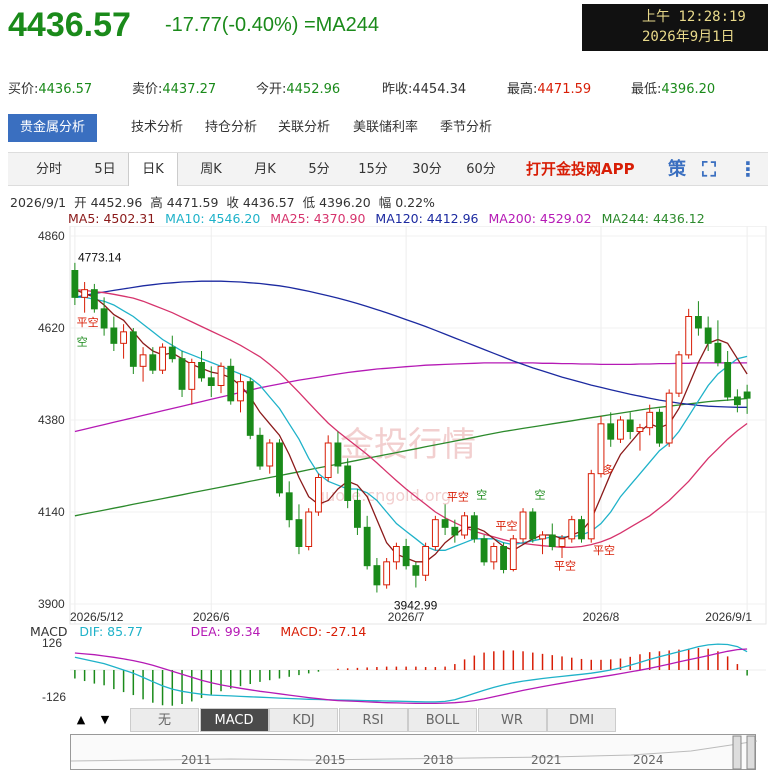 This screenshot has height=773, width=768. Describe the element at coordinates (442, 720) in the screenshot. I see `indicator-tab: BOLL` at that location.